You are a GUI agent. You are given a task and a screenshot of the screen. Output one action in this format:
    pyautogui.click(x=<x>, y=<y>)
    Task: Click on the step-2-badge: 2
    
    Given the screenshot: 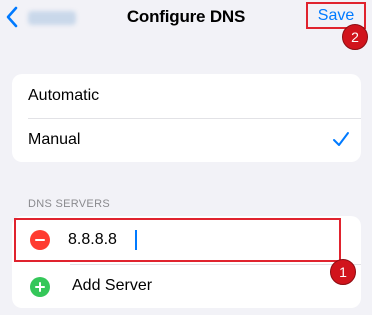 What is the action you would take?
    pyautogui.click(x=355, y=37)
    